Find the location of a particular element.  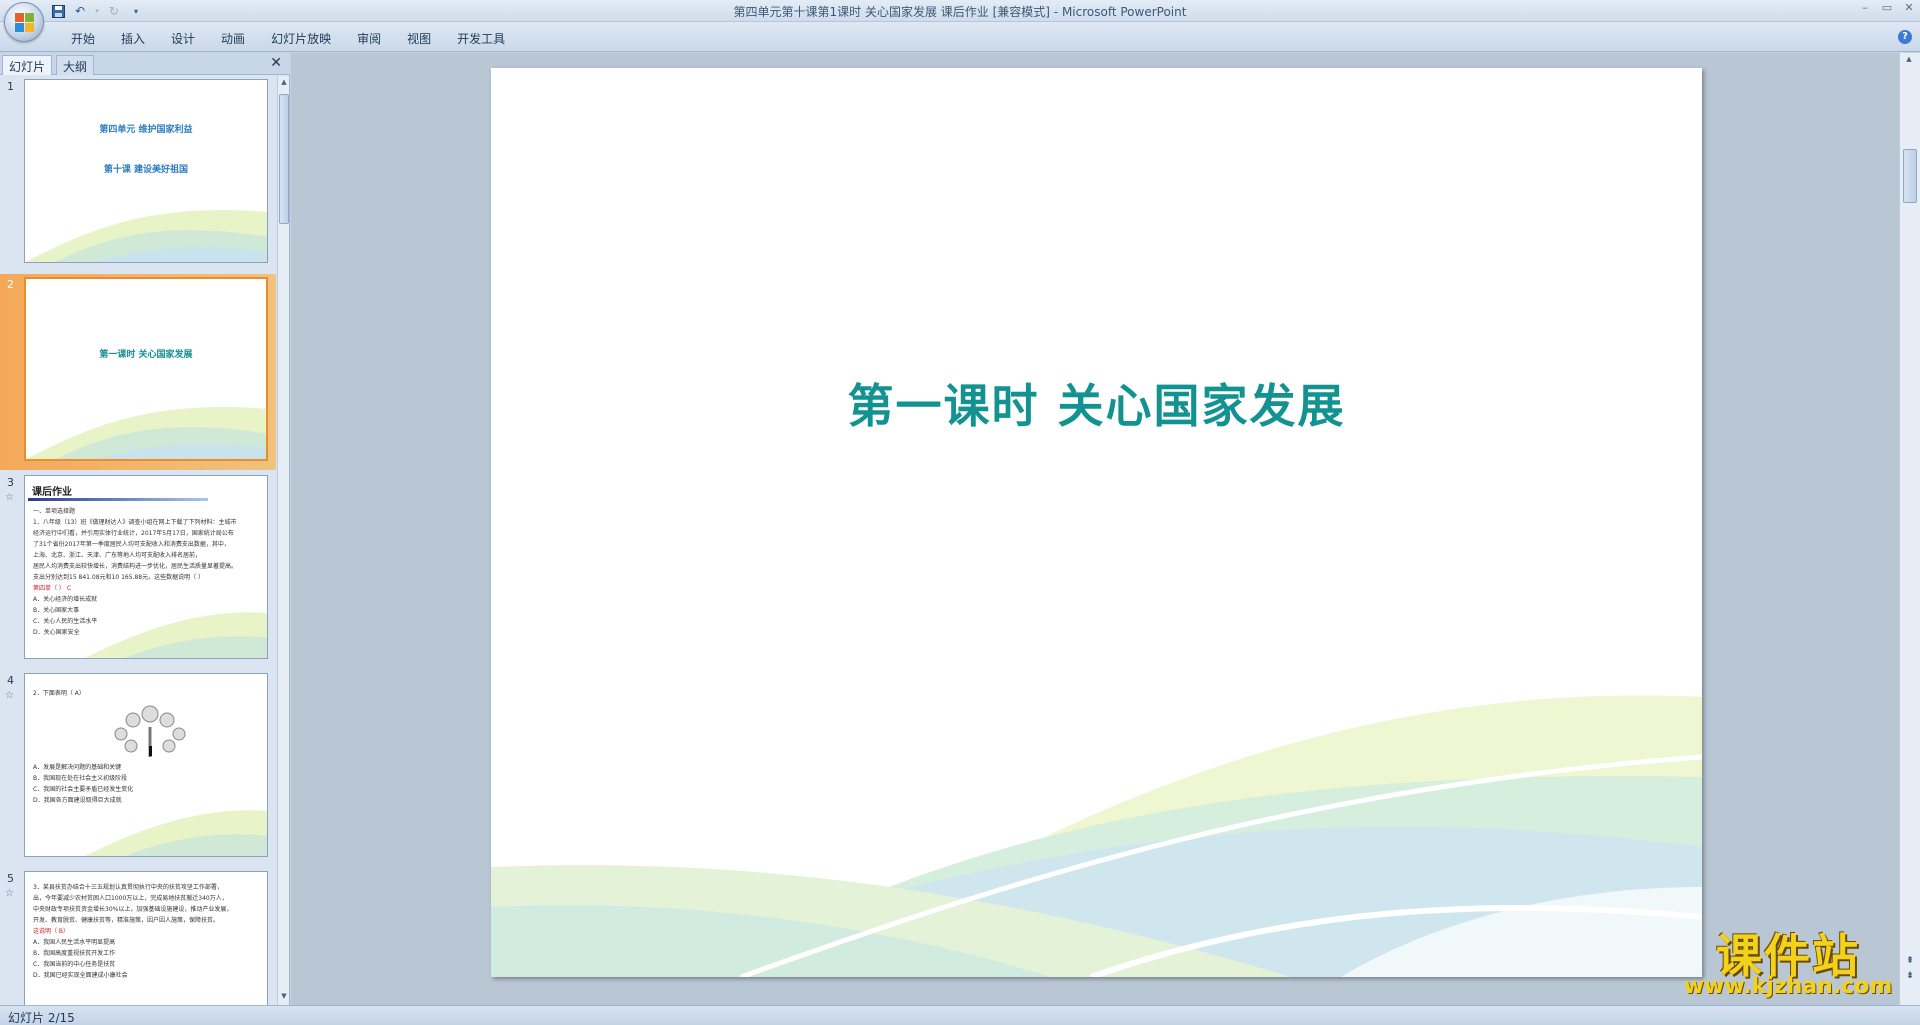

watermark-logo: 课件站 www.kjzhan.com is located at coordinates (1788, 960).